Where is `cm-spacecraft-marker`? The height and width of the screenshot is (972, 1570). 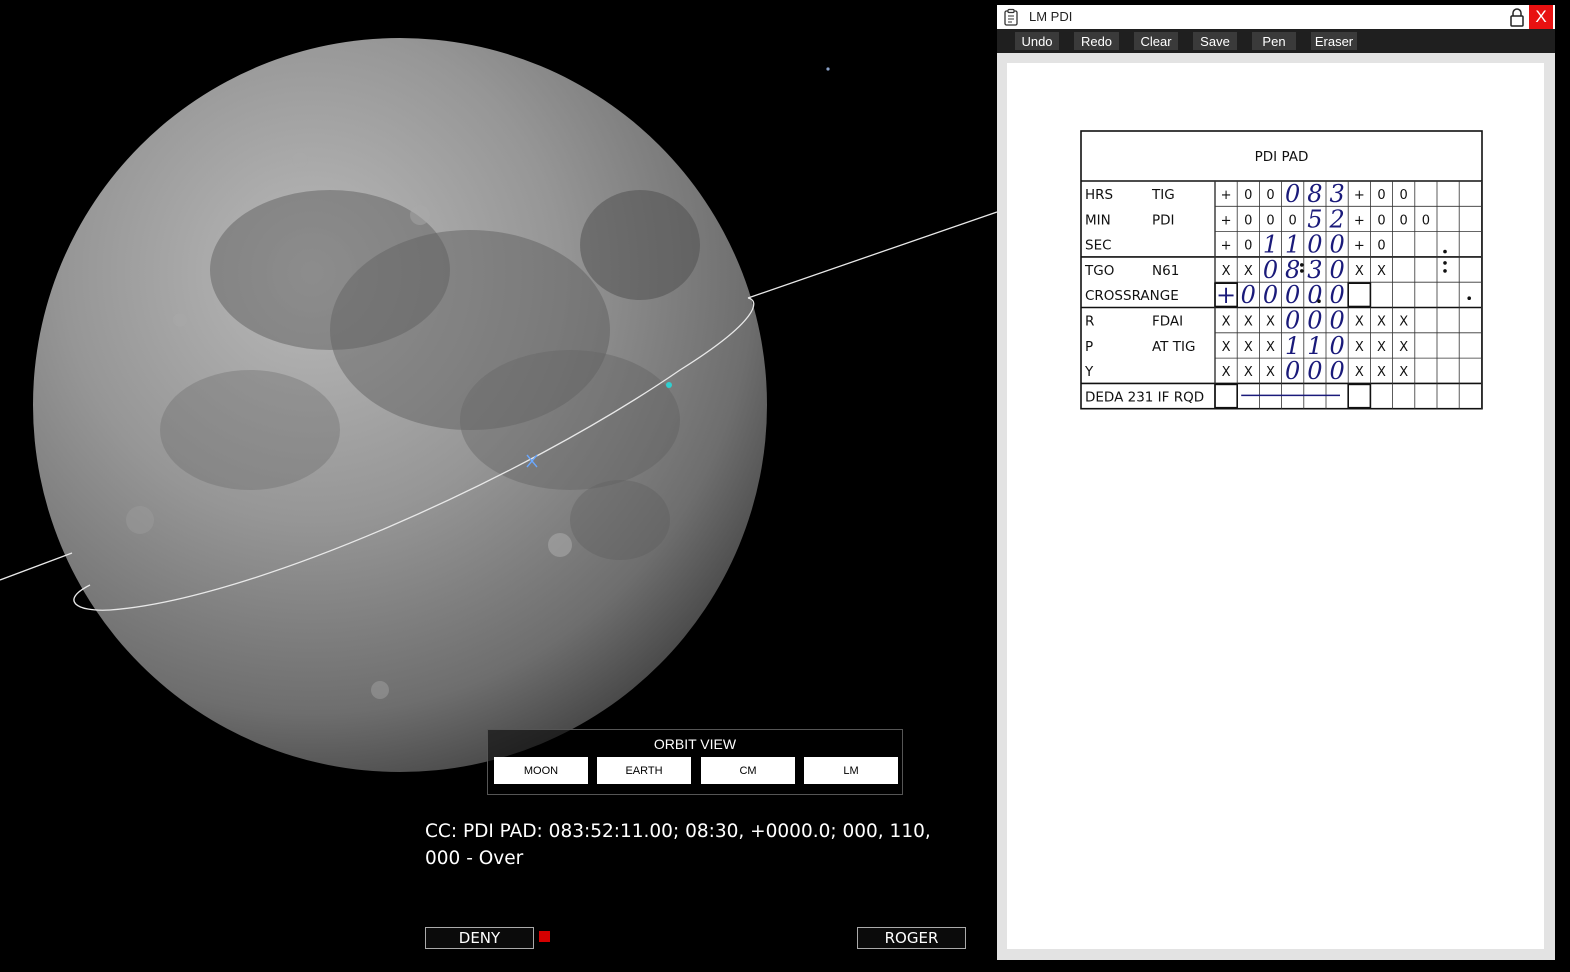
cm-spacecraft-marker is located at coordinates (669, 385).